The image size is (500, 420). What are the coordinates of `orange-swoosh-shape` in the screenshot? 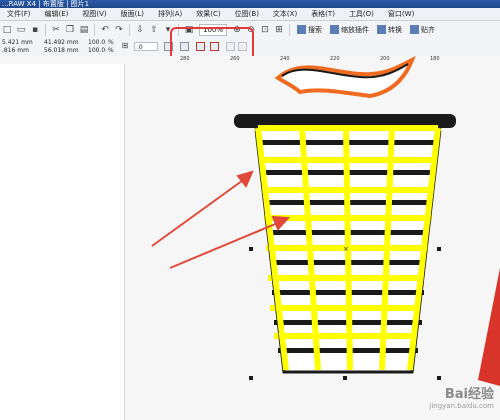 It's located at (345, 77).